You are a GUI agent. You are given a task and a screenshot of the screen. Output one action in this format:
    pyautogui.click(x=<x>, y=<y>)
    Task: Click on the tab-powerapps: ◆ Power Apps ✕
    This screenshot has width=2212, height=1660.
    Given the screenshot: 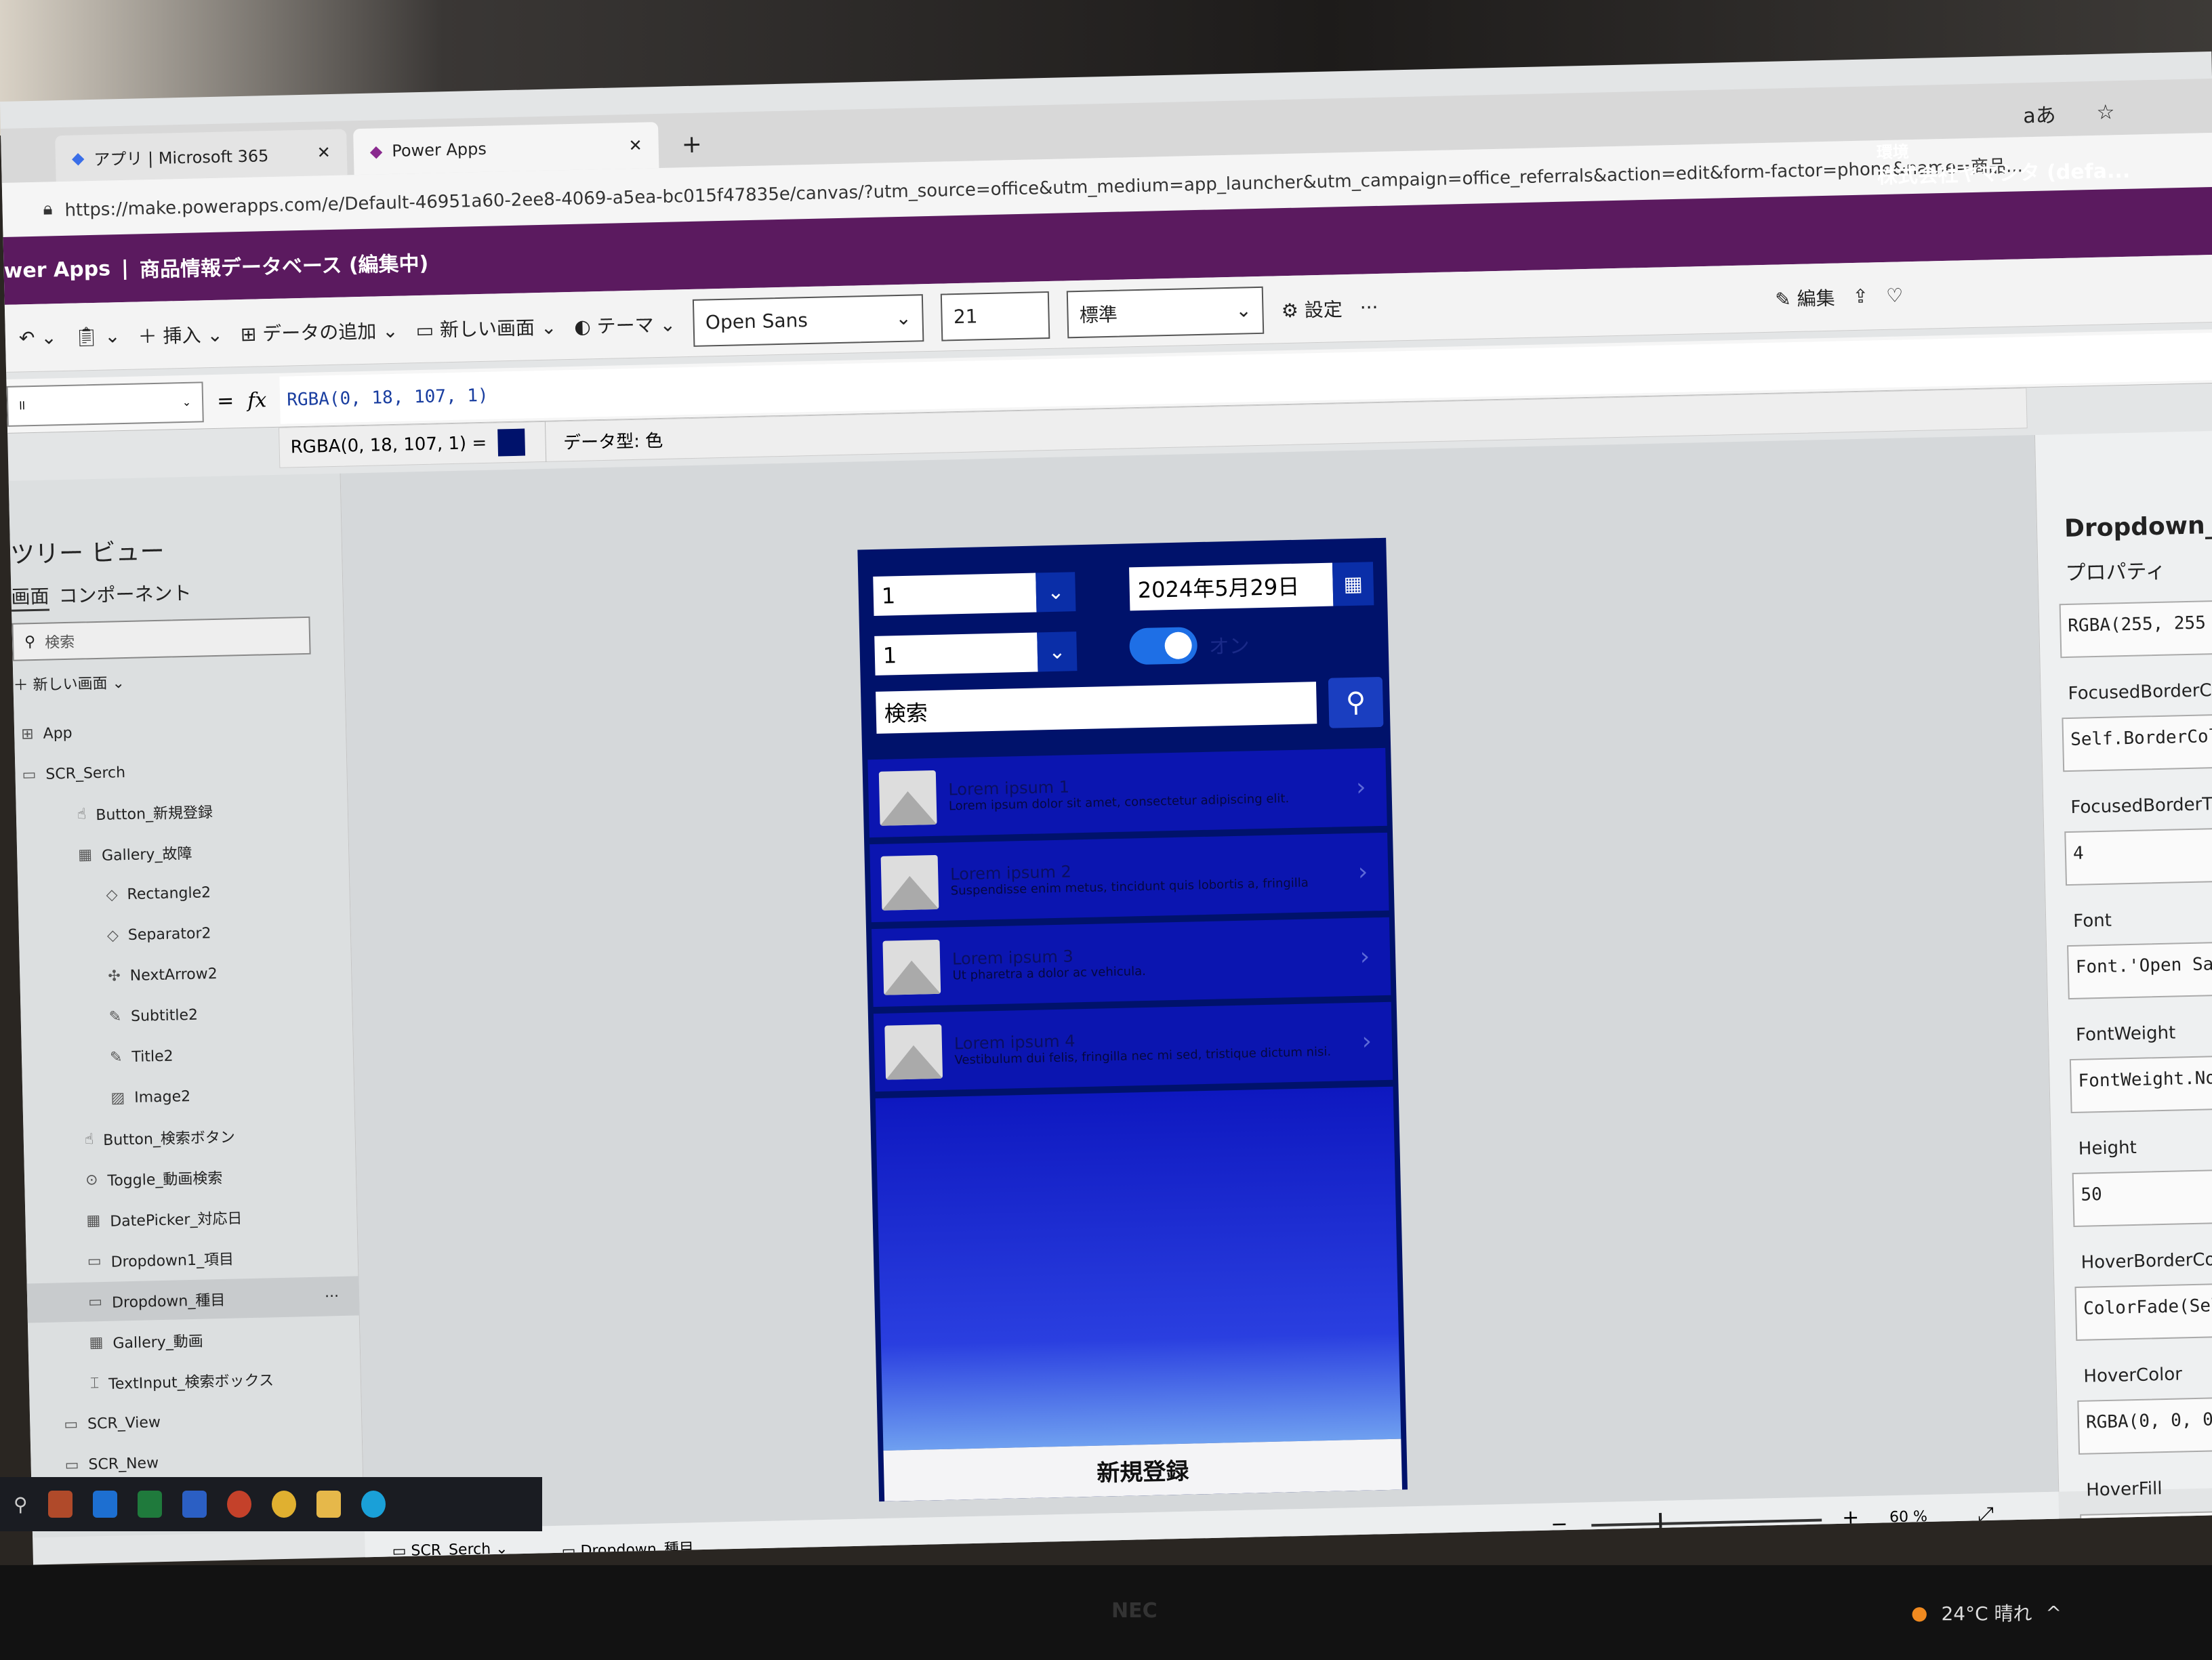 What is the action you would take?
    pyautogui.click(x=506, y=148)
    